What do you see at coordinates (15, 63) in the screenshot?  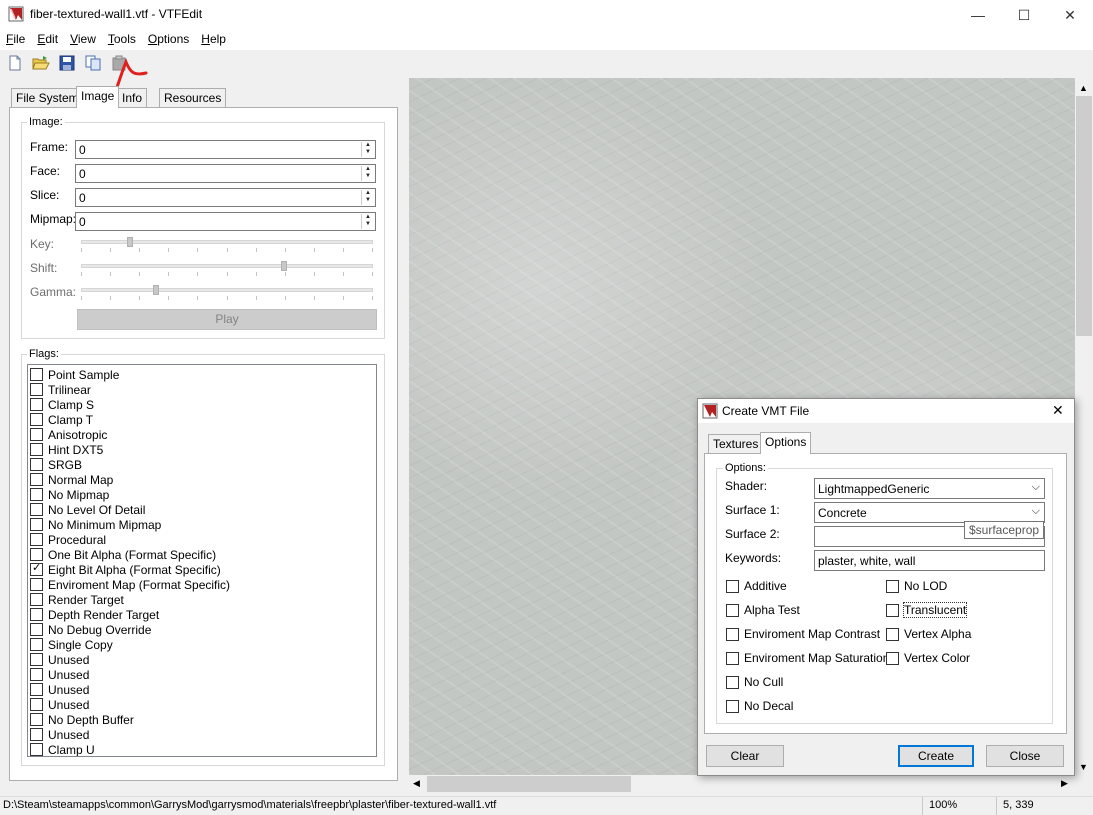 I see `new-button` at bounding box center [15, 63].